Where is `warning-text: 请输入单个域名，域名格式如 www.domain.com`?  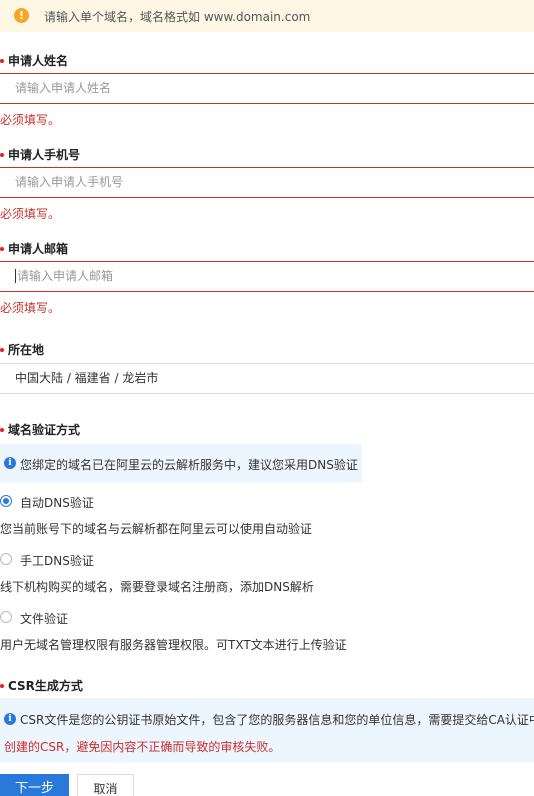 warning-text: 请输入单个域名，域名格式如 www.domain.com is located at coordinates (177, 17).